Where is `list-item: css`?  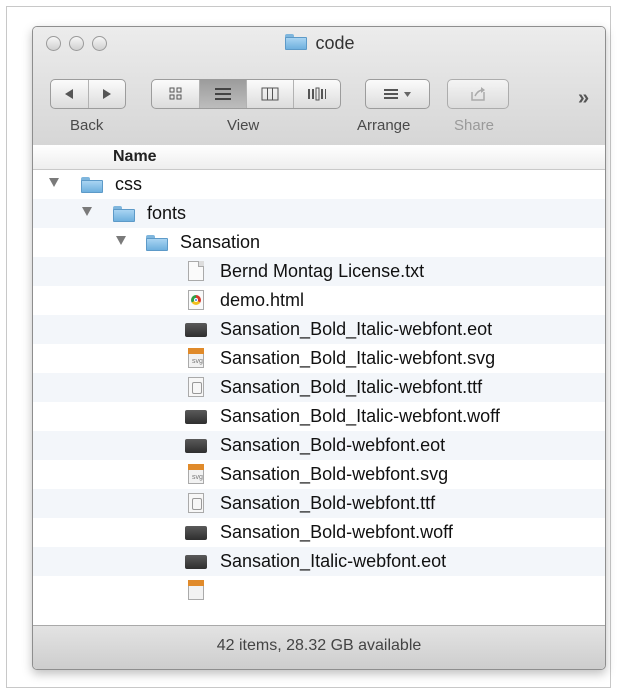
list-item: css is located at coordinates (319, 184).